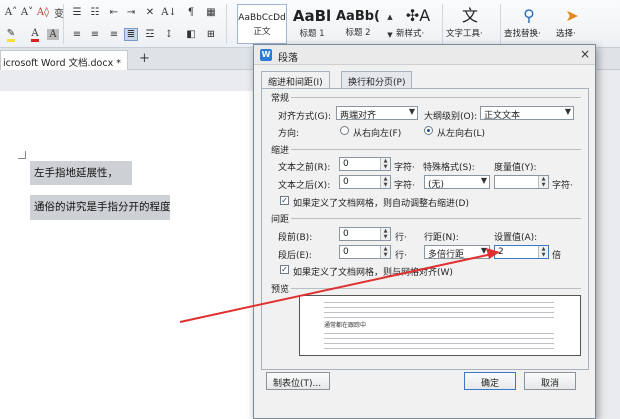 This screenshot has height=419, width=620. I want to click on line-spacing-select: 多倍行距 ▼, so click(457, 252).